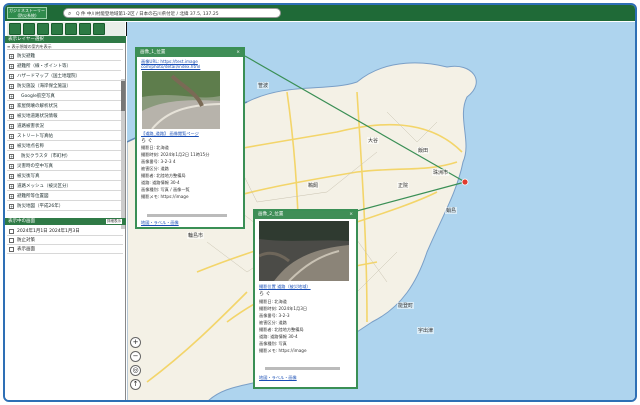 This screenshot has height=405, width=640. I want to click on layer-item: + ストリート写真帖, so click(64, 136).